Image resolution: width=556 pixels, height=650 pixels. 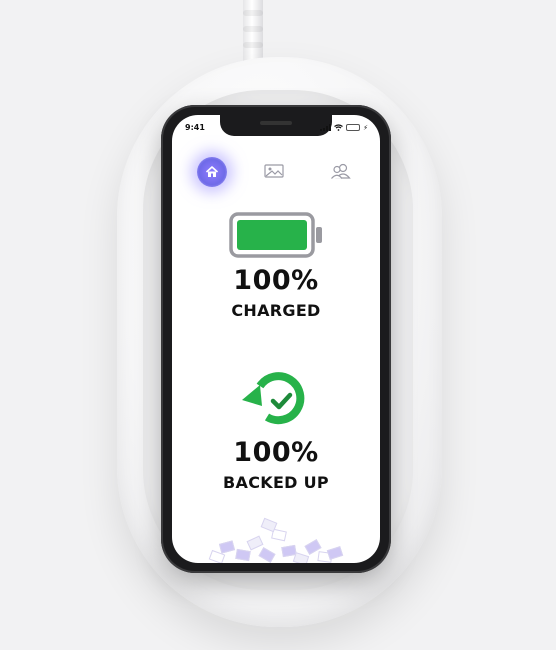 What do you see at coordinates (341, 171) in the screenshot?
I see `people-icon` at bounding box center [341, 171].